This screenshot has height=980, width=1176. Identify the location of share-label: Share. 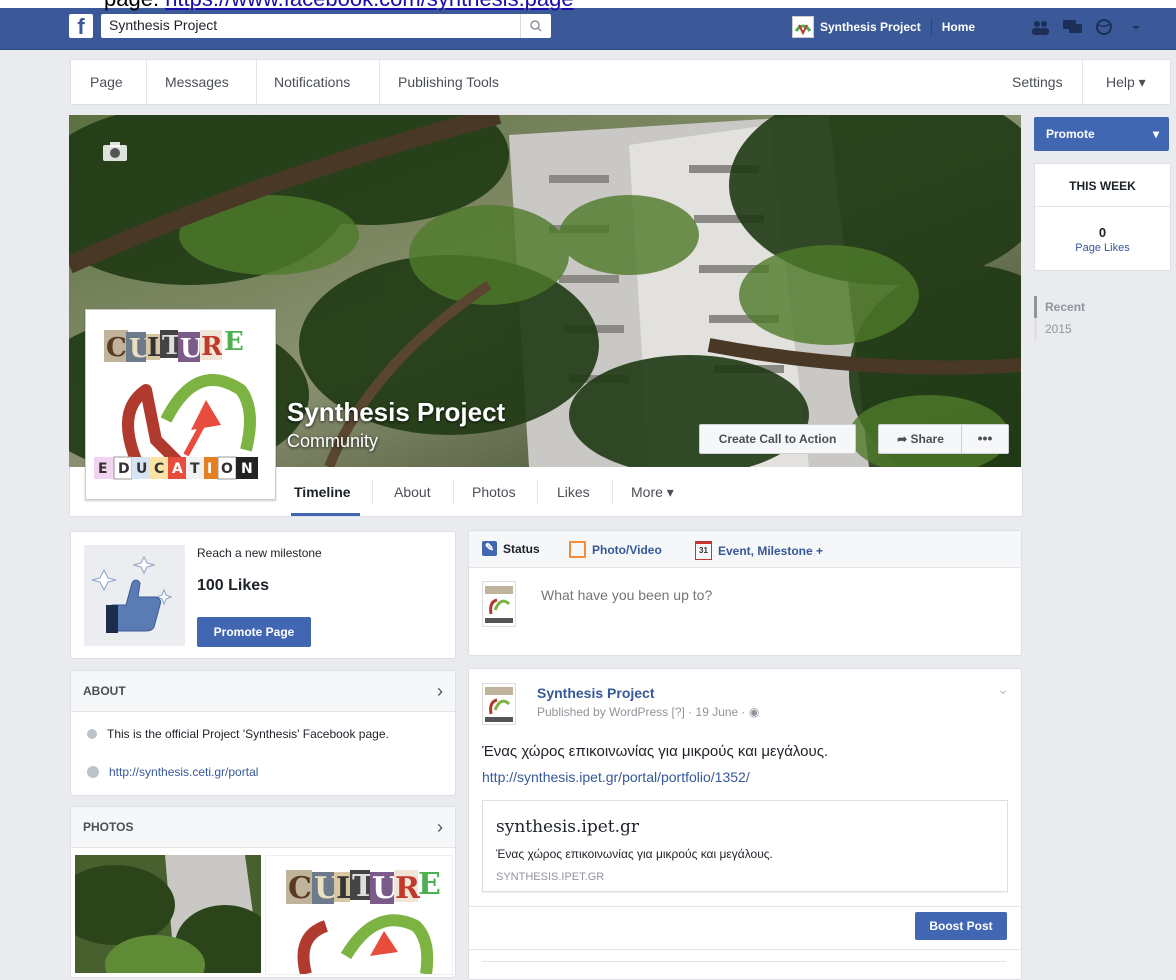
(927, 439).